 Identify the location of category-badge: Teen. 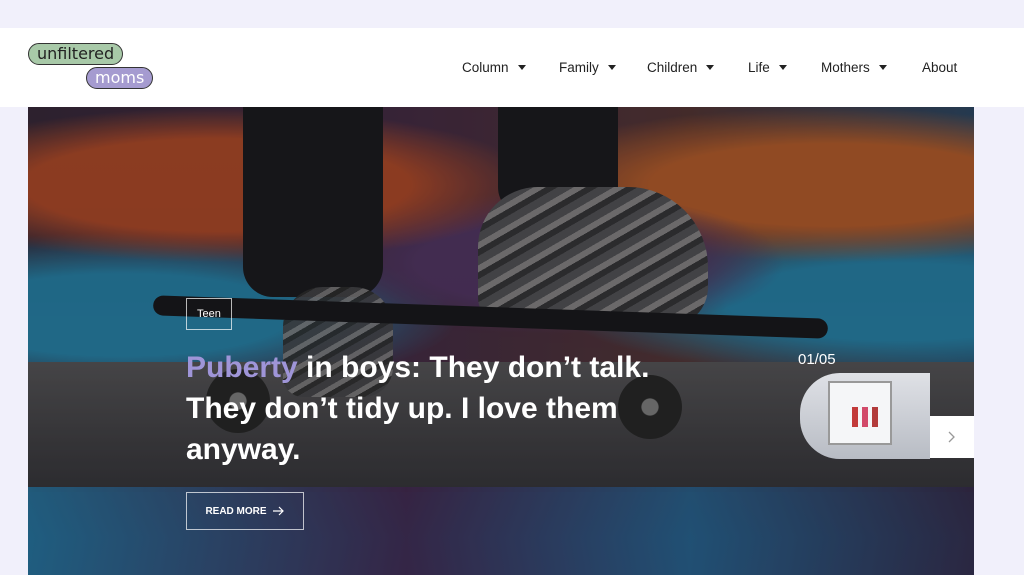
(209, 314).